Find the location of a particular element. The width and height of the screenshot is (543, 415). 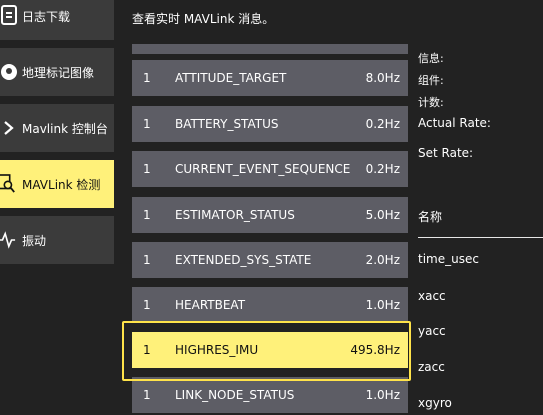

sidebar-item-log-download: 日志下载 is located at coordinates (57, 20).